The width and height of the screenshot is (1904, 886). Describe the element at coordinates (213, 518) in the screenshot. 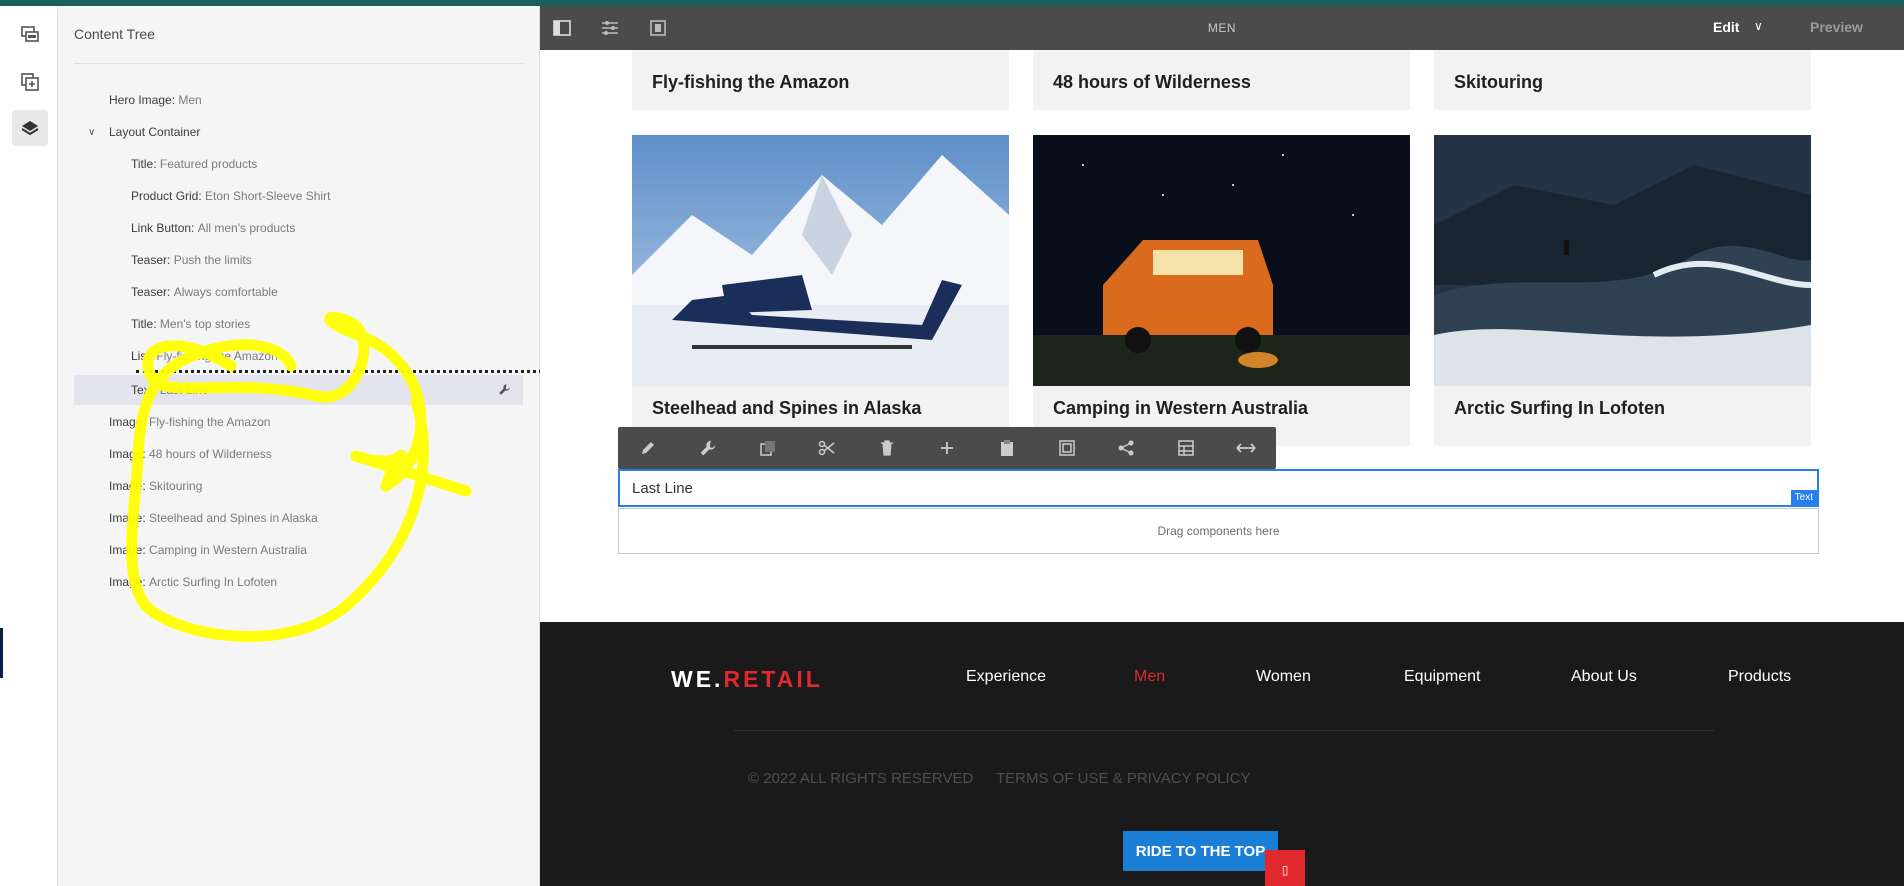

I see `tree-item: Image: Steelhead and Spines in Alaska` at that location.